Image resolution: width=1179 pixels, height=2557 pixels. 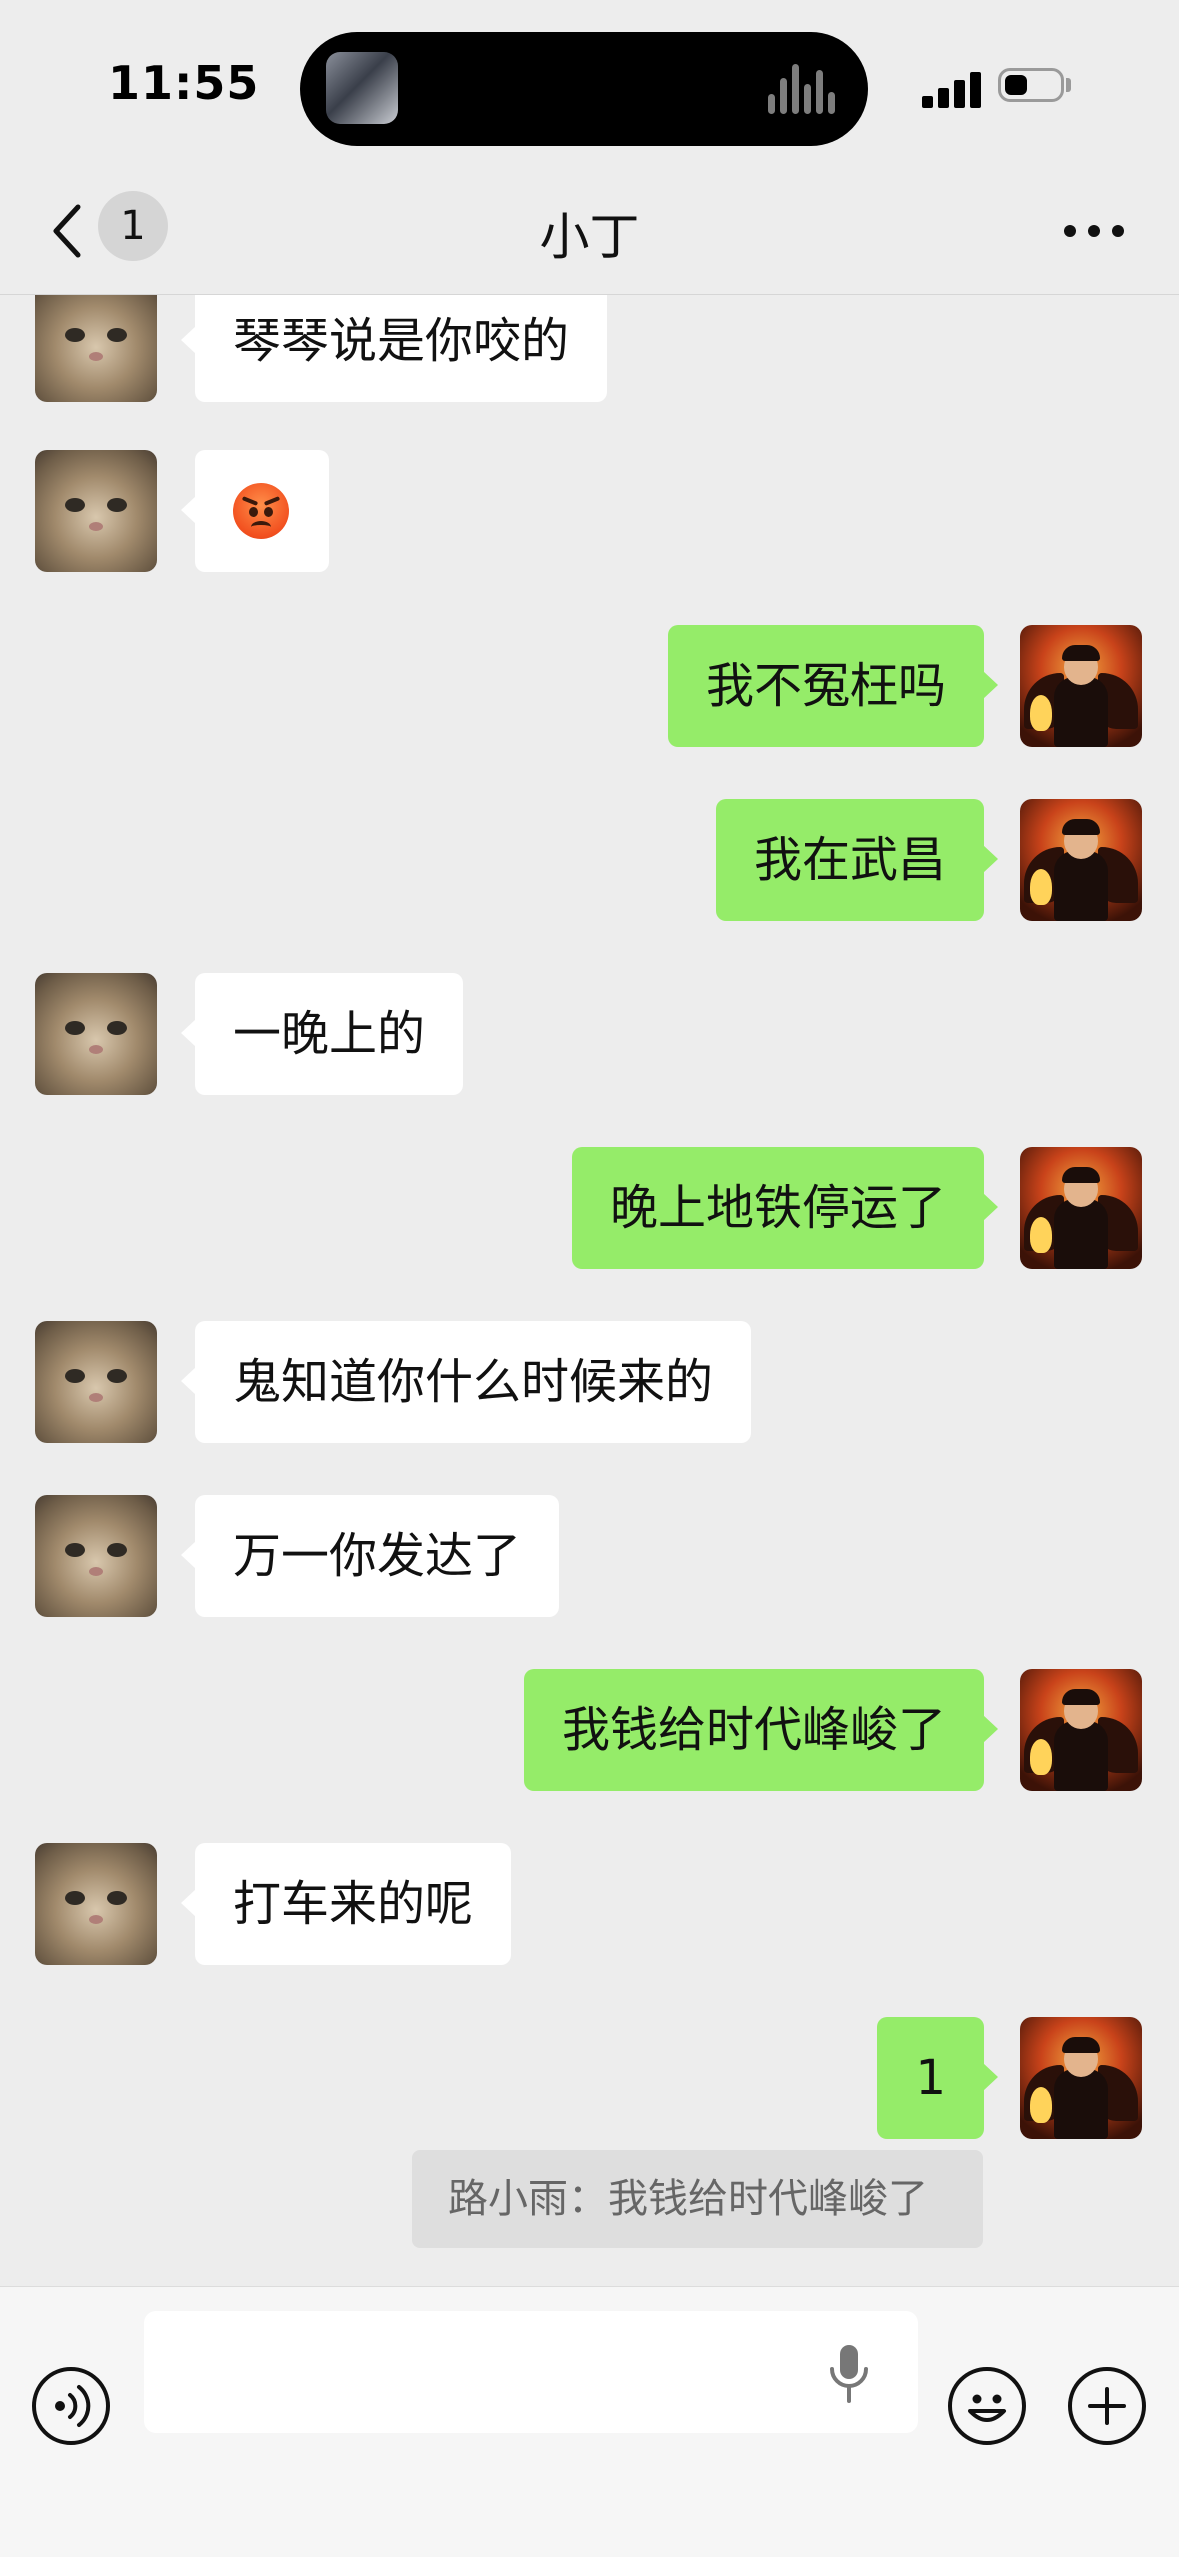 I want to click on signal-icon, so click(x=952, y=89).